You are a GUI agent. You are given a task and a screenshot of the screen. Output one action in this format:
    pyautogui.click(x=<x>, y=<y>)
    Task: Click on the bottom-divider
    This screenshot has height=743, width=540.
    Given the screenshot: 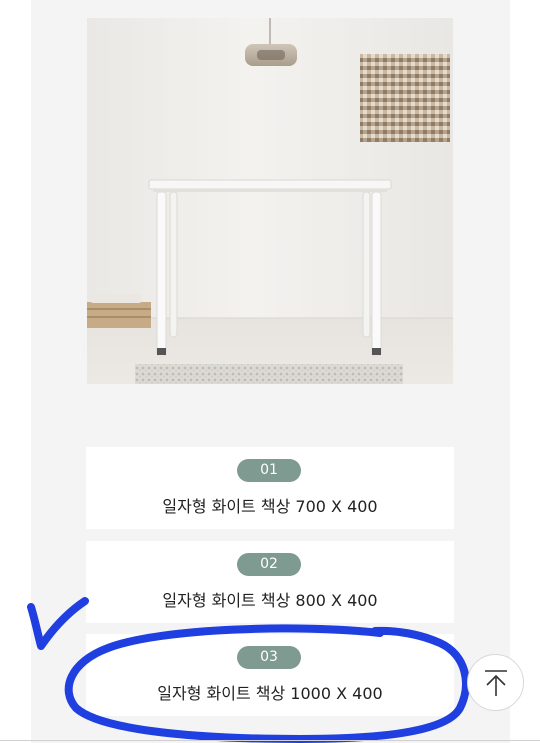 What is the action you would take?
    pyautogui.click(x=270, y=740)
    